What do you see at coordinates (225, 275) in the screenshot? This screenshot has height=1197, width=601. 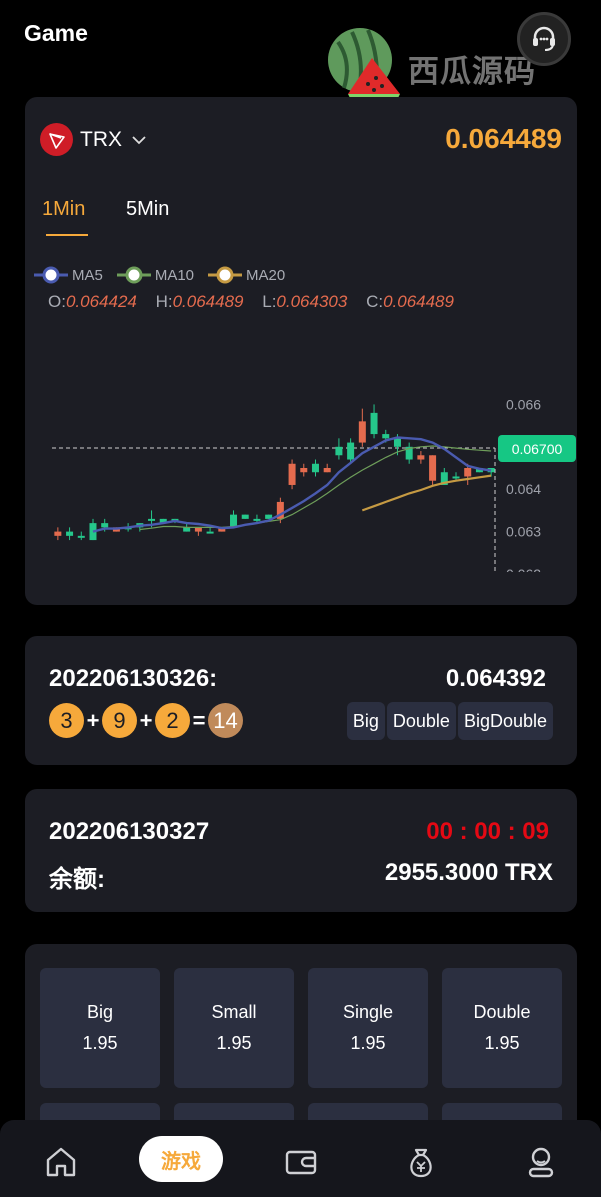 I see `ma20-marker-icon` at bounding box center [225, 275].